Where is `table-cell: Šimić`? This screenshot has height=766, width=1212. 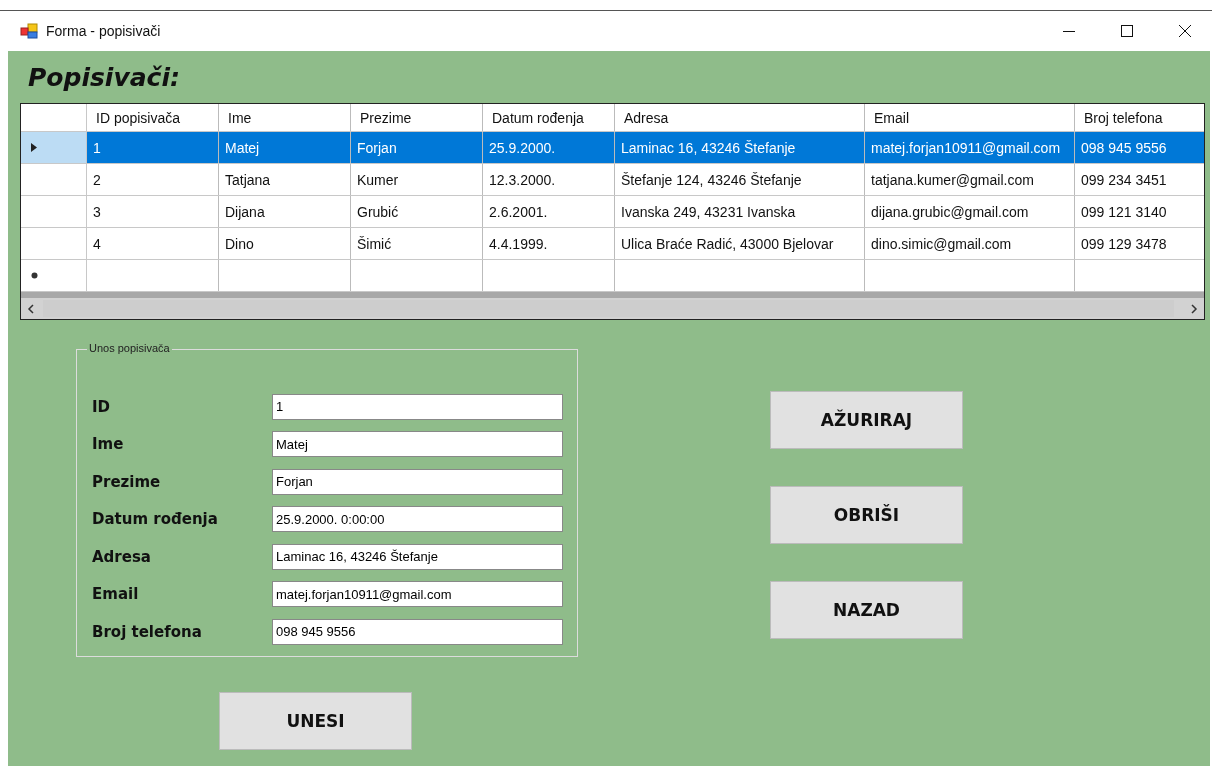
table-cell: Šimić is located at coordinates (417, 243).